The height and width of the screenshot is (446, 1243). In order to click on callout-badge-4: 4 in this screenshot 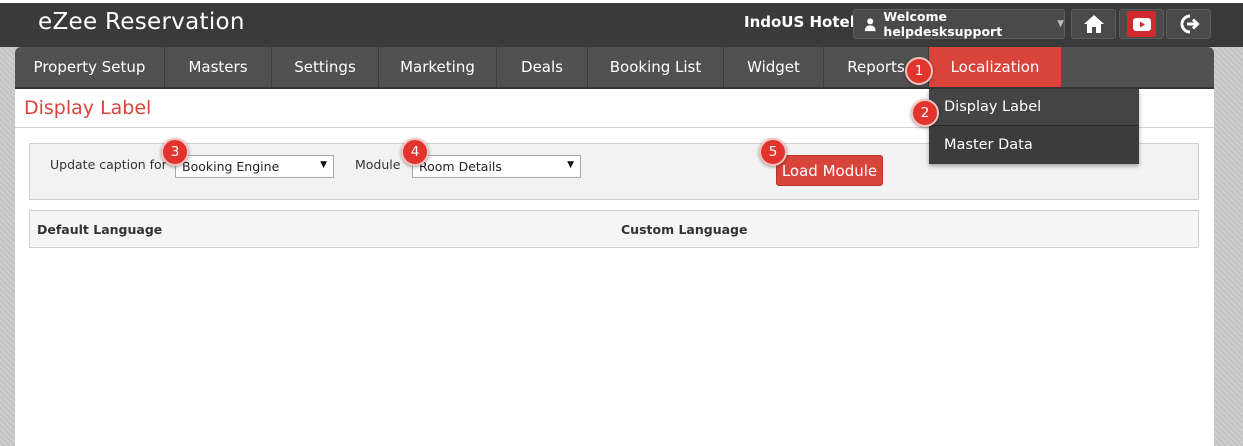, I will do `click(415, 152)`.